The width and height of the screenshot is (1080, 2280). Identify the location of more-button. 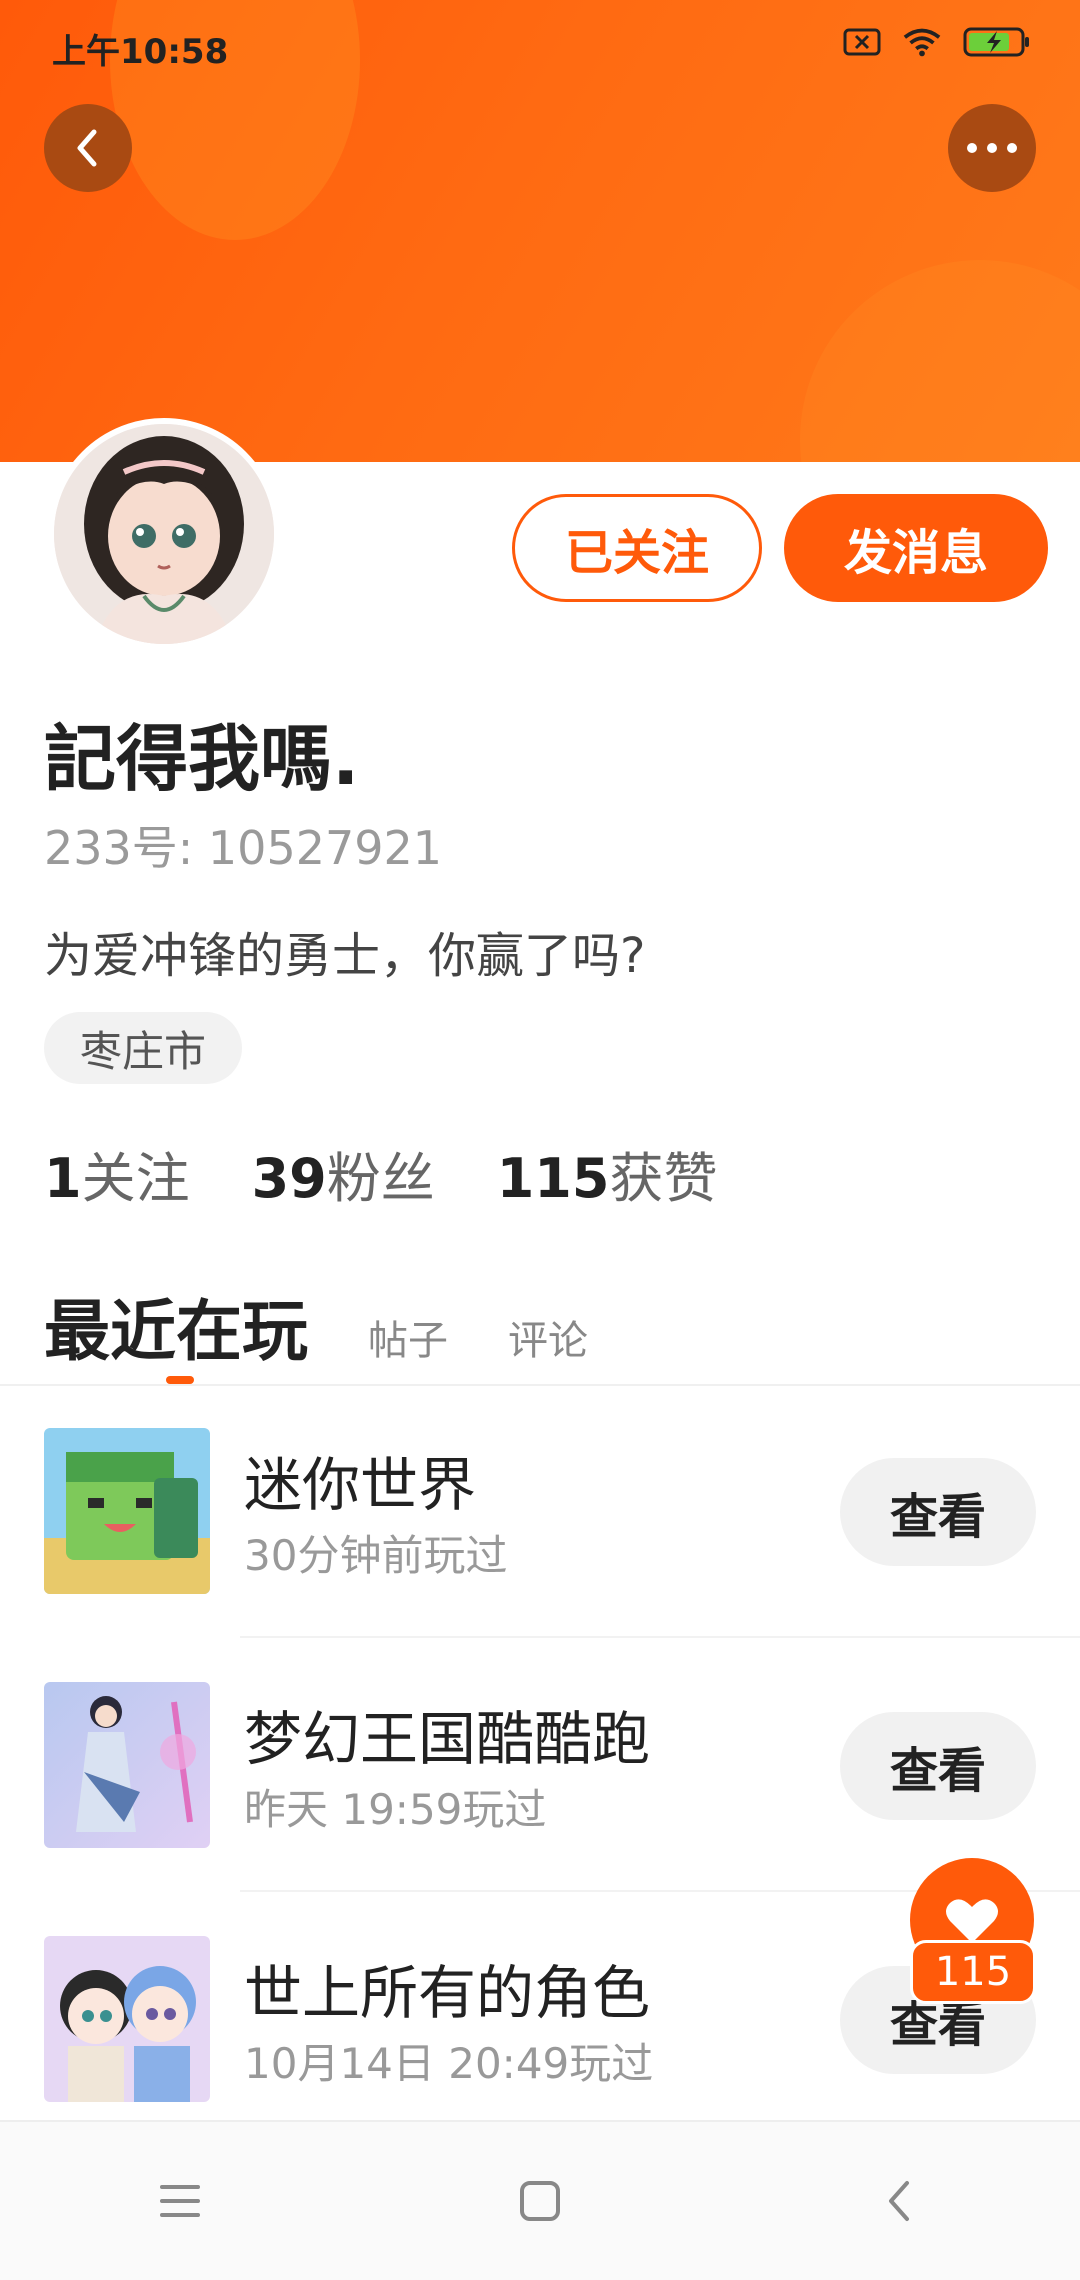
(992, 148).